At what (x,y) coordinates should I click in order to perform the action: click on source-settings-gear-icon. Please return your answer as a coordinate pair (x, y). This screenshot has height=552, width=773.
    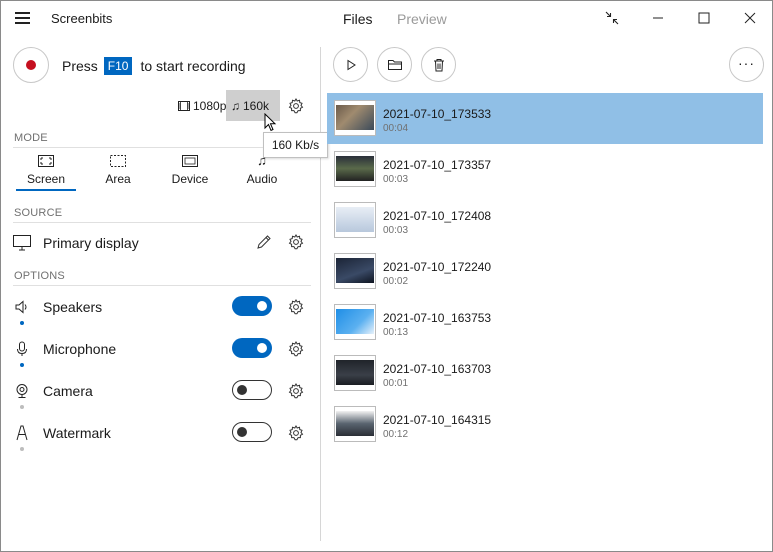
    Looking at the image, I should click on (296, 242).